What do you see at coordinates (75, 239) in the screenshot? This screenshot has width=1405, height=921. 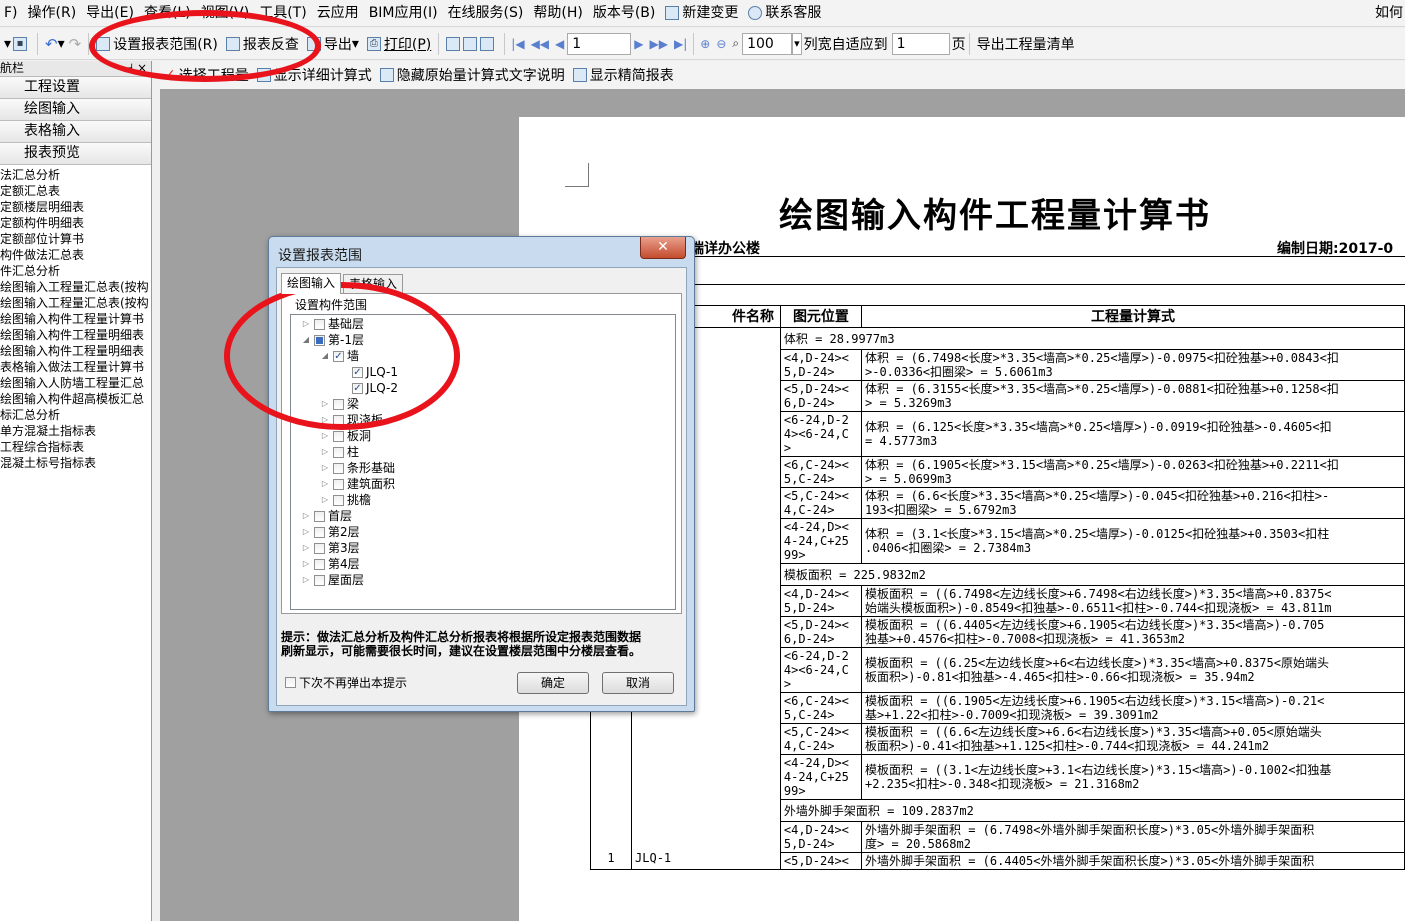 I see `report-tree-item: 定额部位计算书` at bounding box center [75, 239].